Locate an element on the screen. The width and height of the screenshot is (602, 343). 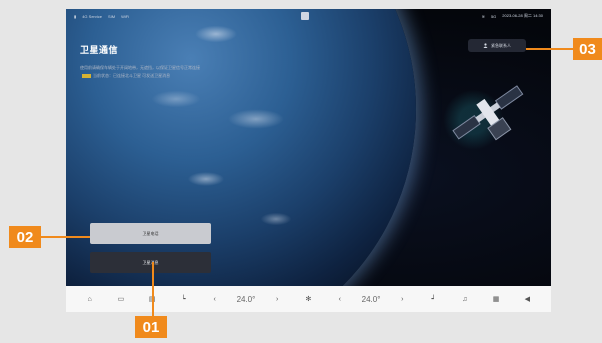
status-item: 5G is located at coordinates (493, 16).